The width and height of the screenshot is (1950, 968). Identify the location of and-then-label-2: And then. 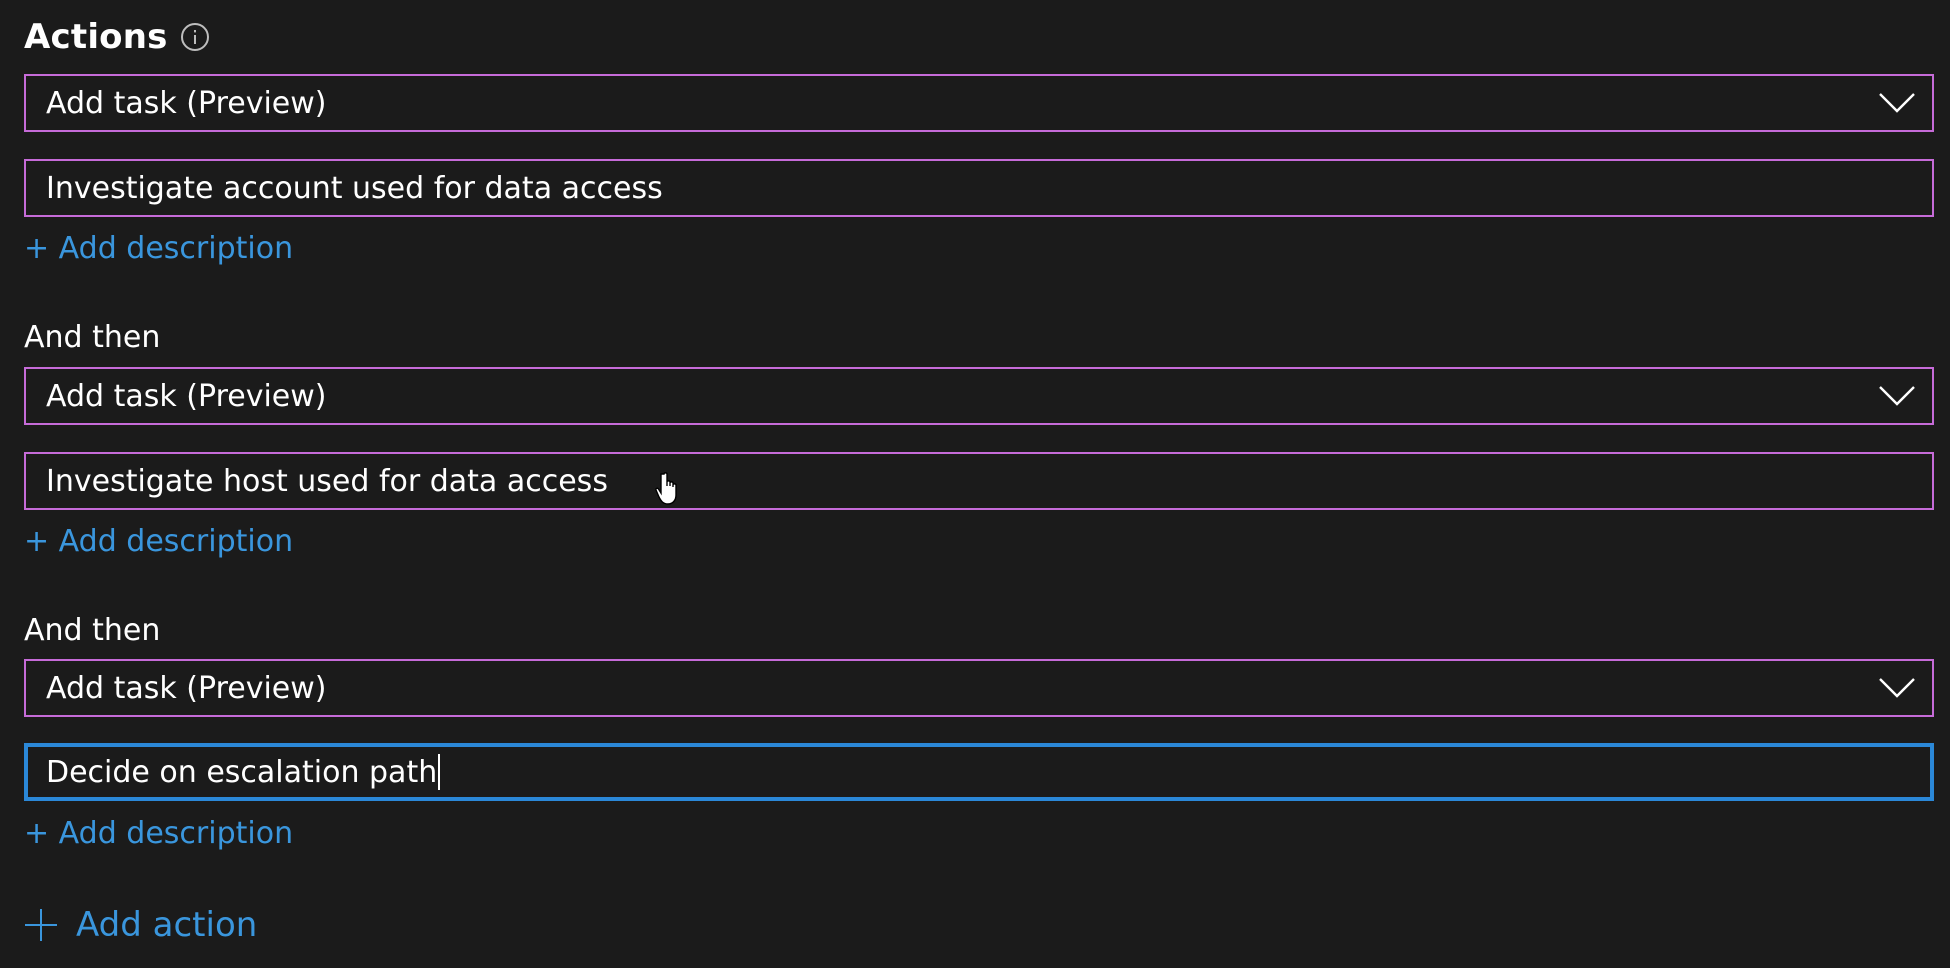
(92, 630).